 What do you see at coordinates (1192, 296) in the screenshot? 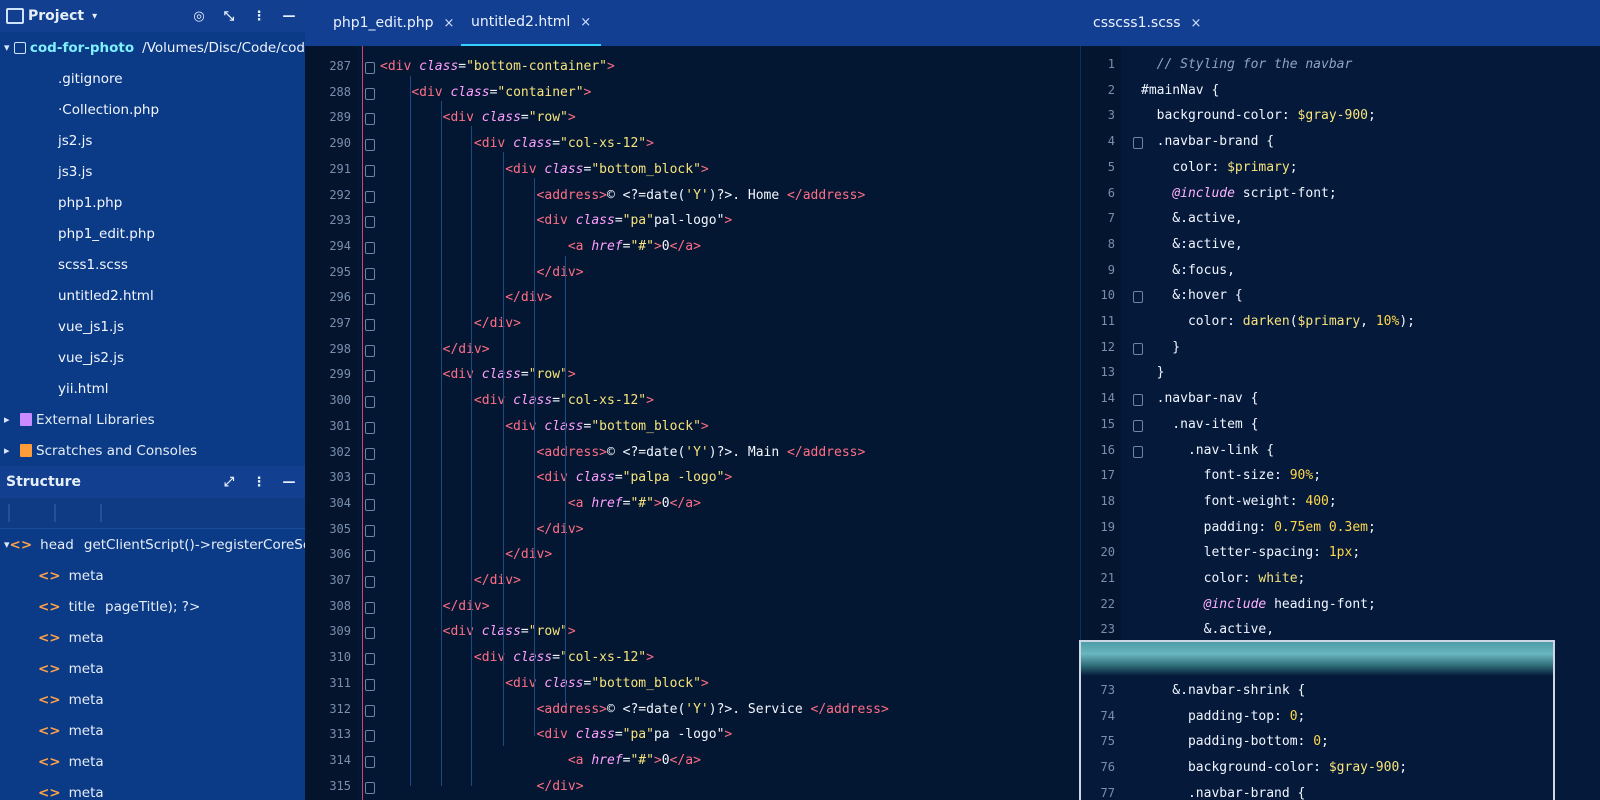
I see `code-line: &:hover {` at bounding box center [1192, 296].